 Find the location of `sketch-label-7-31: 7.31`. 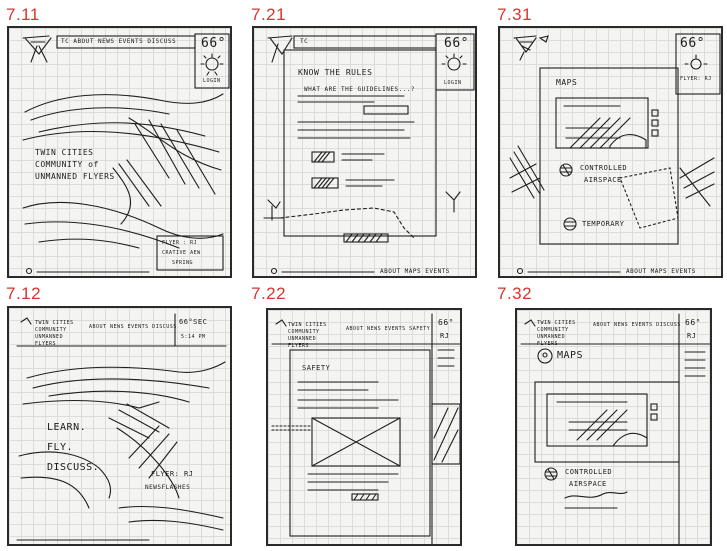

sketch-label-7-31: 7.31 is located at coordinates (515, 14).